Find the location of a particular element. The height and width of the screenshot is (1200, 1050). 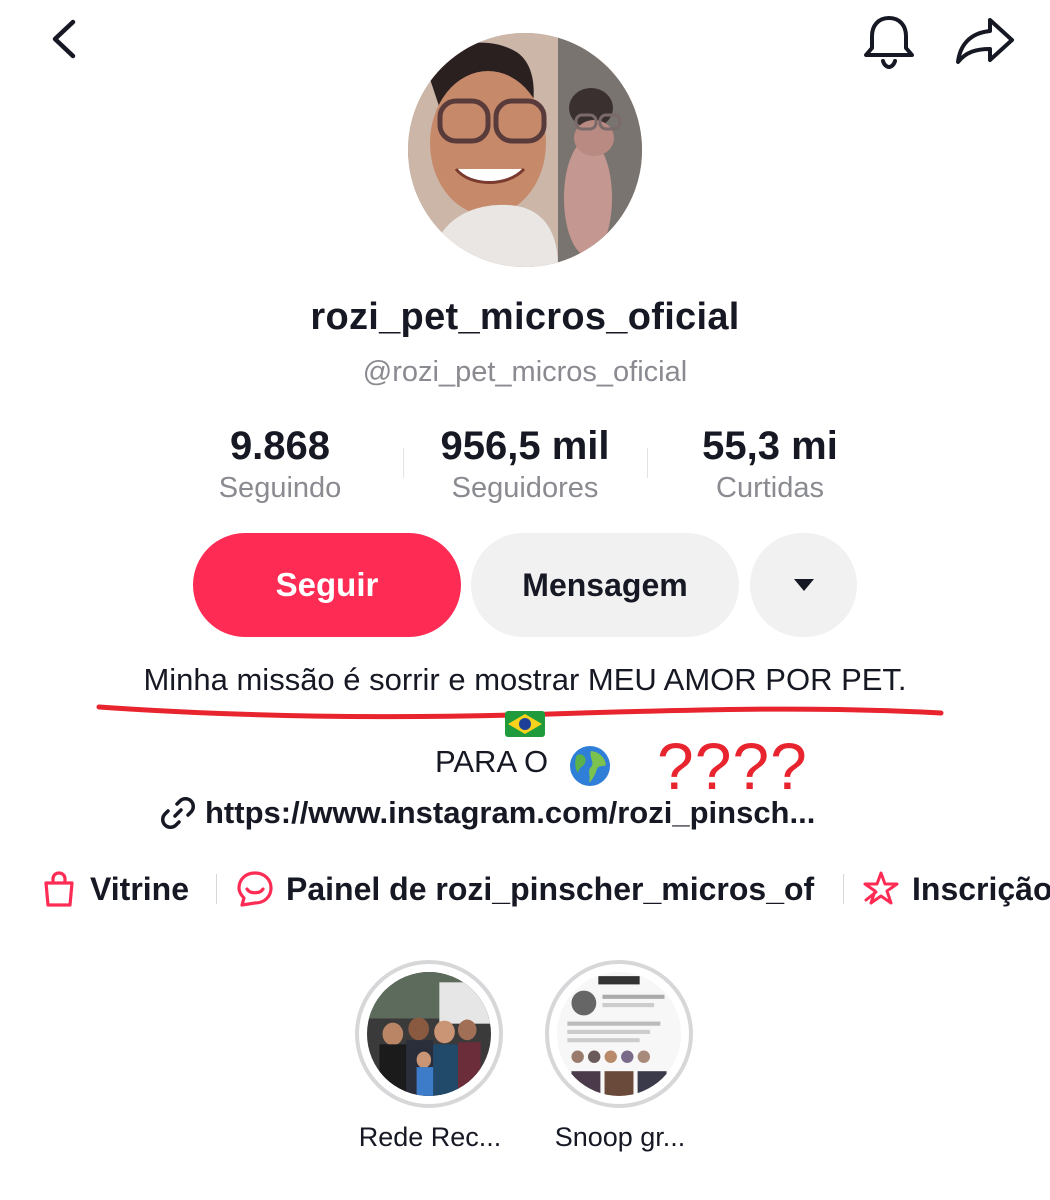

chip-label: Painel de rozi_pinscher_micros_of is located at coordinates (550, 888).